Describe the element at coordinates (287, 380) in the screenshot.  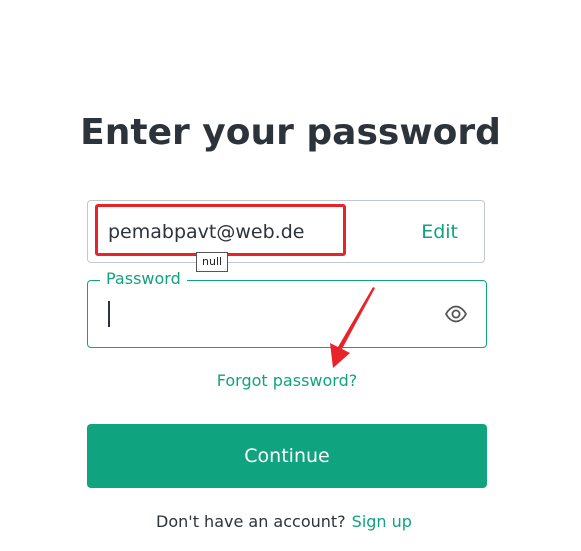
I see `forgot-password-link: Forgot password?` at that location.